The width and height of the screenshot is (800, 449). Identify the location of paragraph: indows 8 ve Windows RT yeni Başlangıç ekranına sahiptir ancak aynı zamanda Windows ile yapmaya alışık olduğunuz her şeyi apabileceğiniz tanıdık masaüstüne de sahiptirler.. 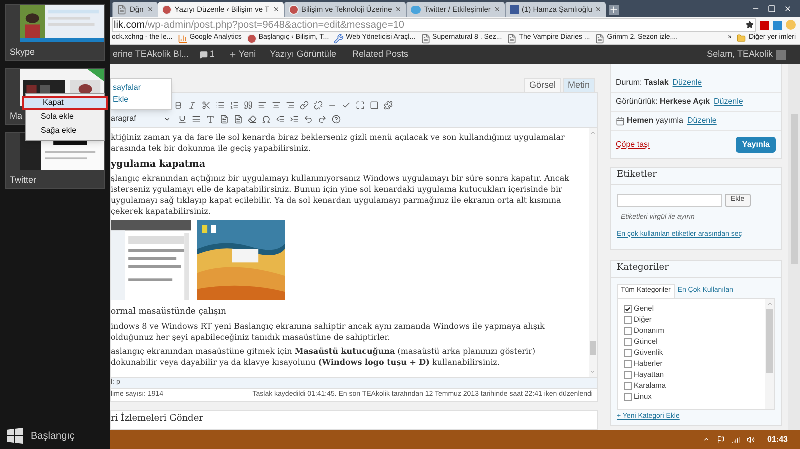
(328, 332).